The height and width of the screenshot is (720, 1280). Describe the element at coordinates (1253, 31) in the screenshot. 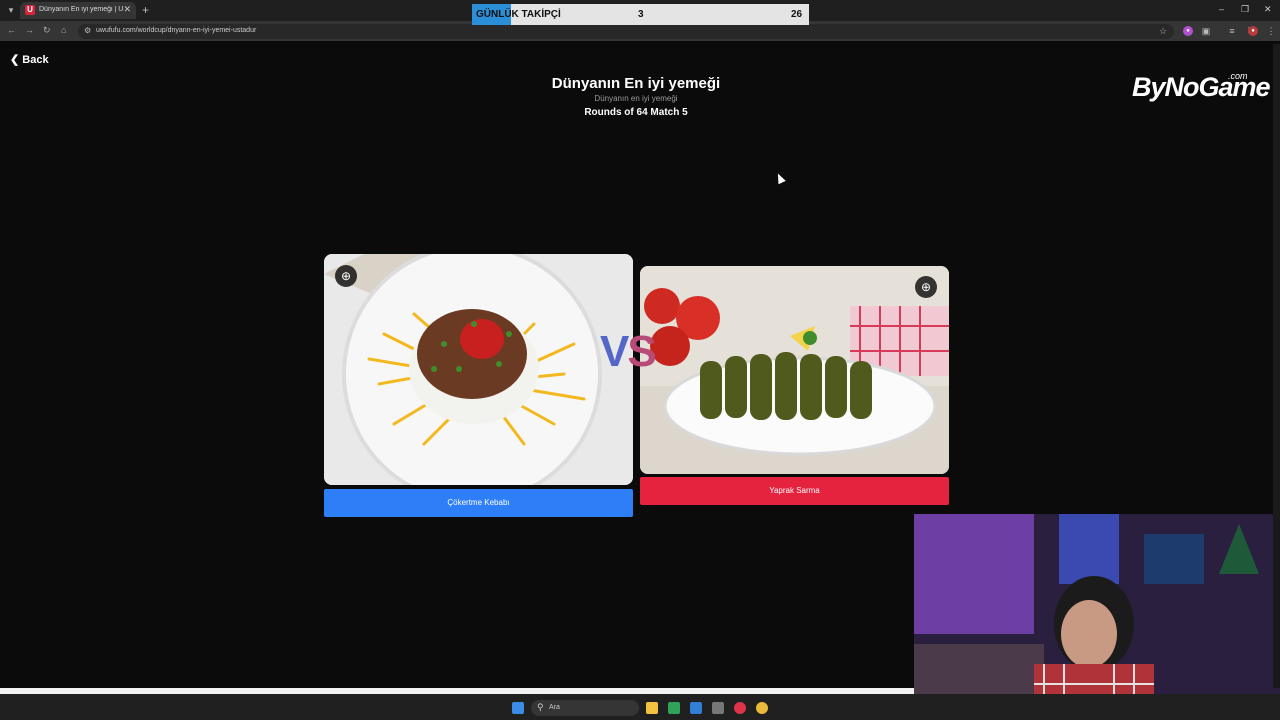

I see `profile-avatar-icon: ●` at that location.